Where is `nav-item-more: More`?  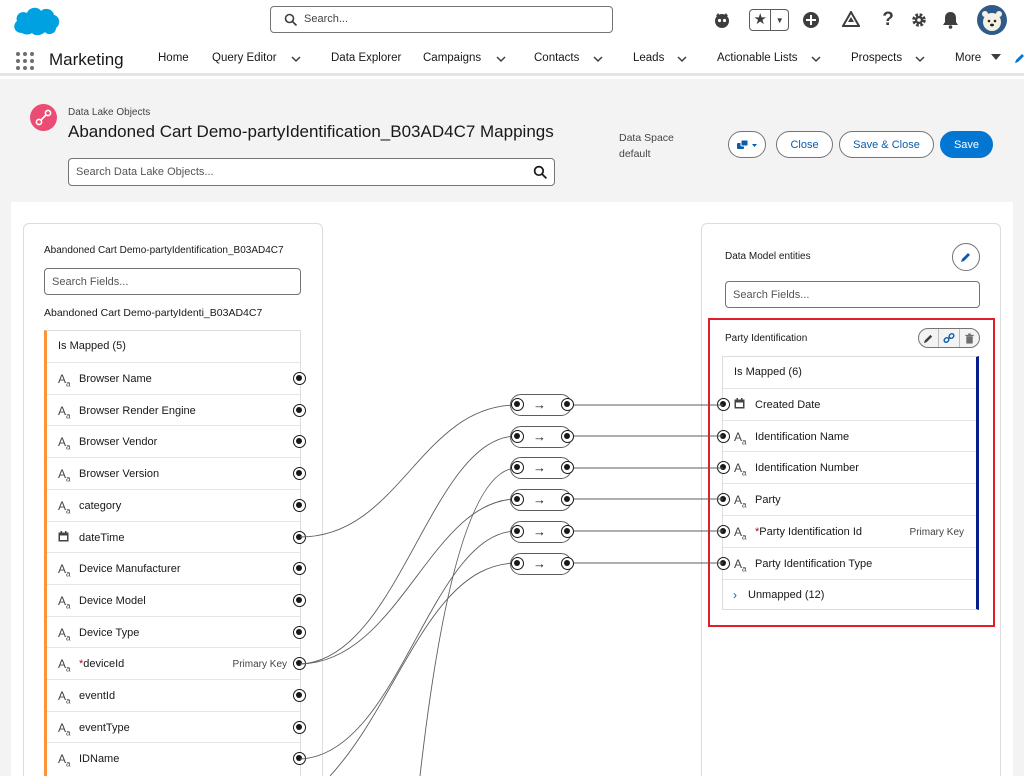
nav-item-more: More is located at coordinates (968, 58).